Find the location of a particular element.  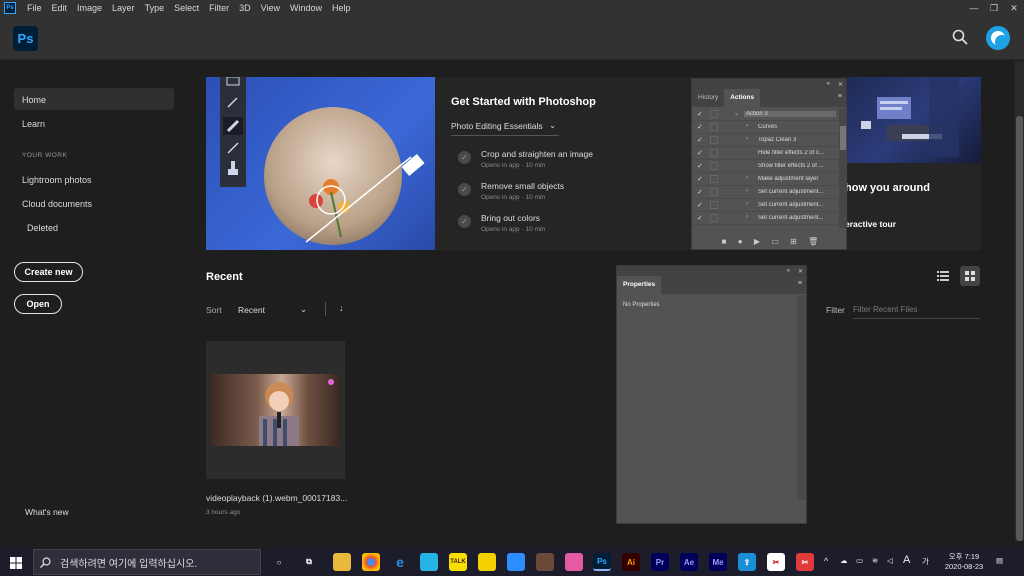

photoshop-logo: Ps is located at coordinates (25, 38).